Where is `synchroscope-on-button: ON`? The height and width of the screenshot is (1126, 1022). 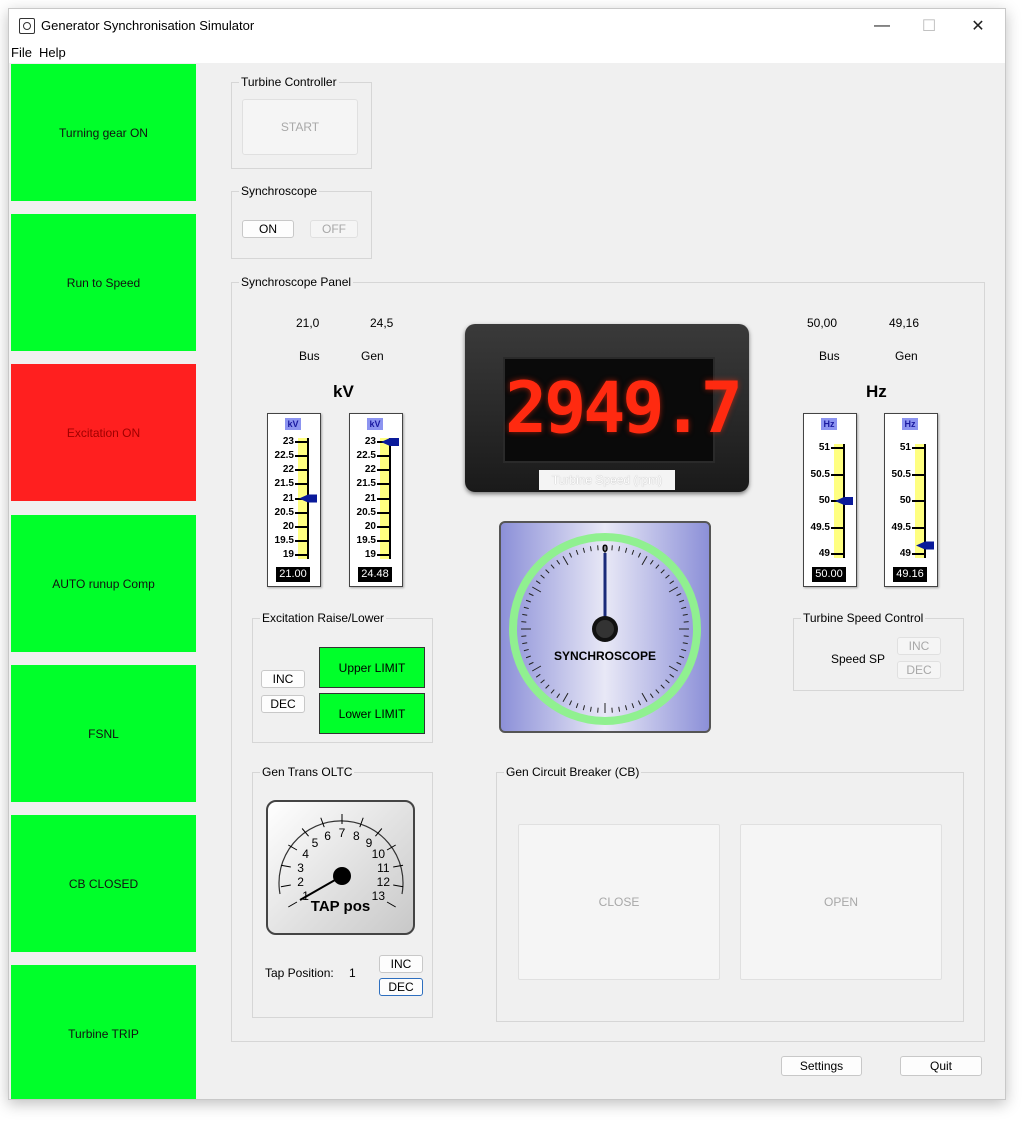 synchroscope-on-button: ON is located at coordinates (268, 229).